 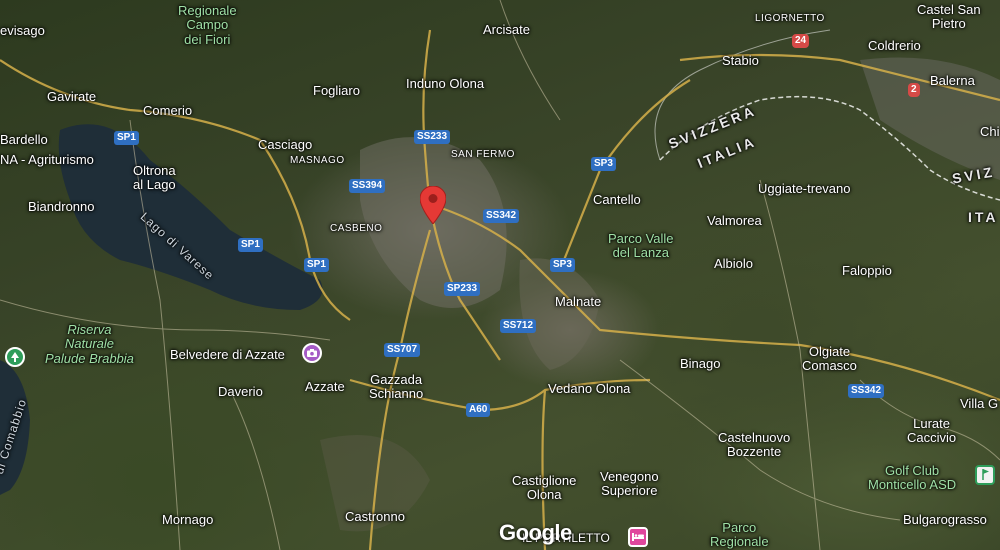 What do you see at coordinates (829, 359) in the screenshot?
I see `label-olgiate: Olgiate Comasco` at bounding box center [829, 359].